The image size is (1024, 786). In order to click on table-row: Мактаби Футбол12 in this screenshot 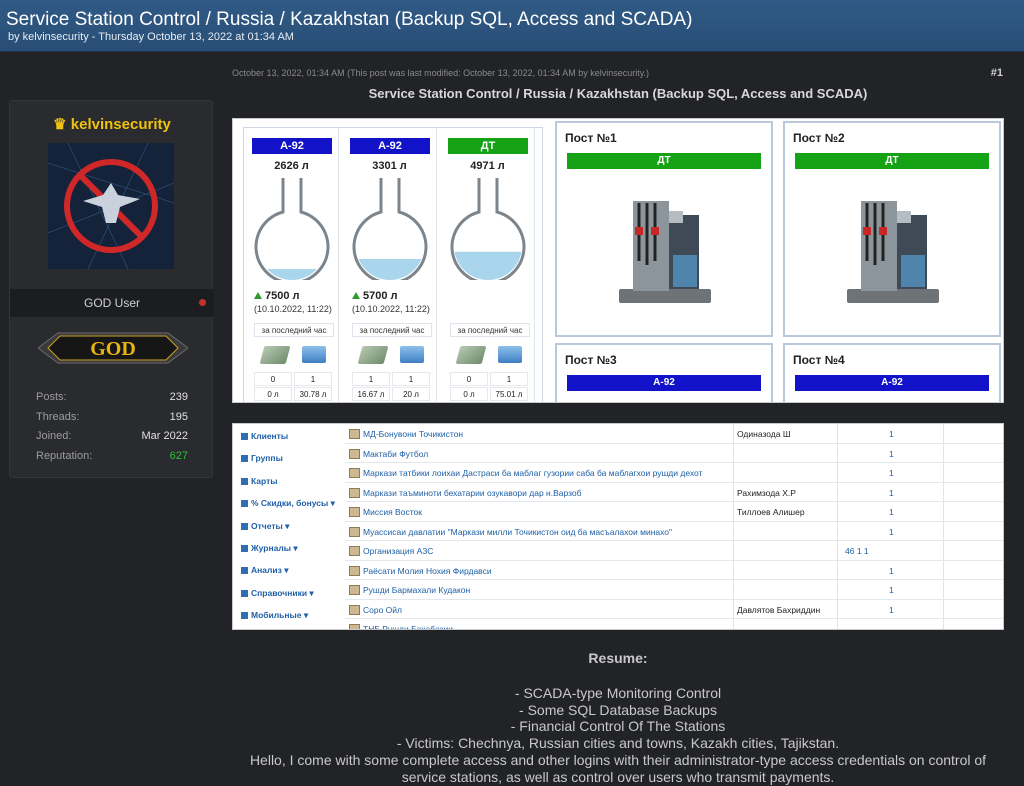, I will do `click(674, 453)`.